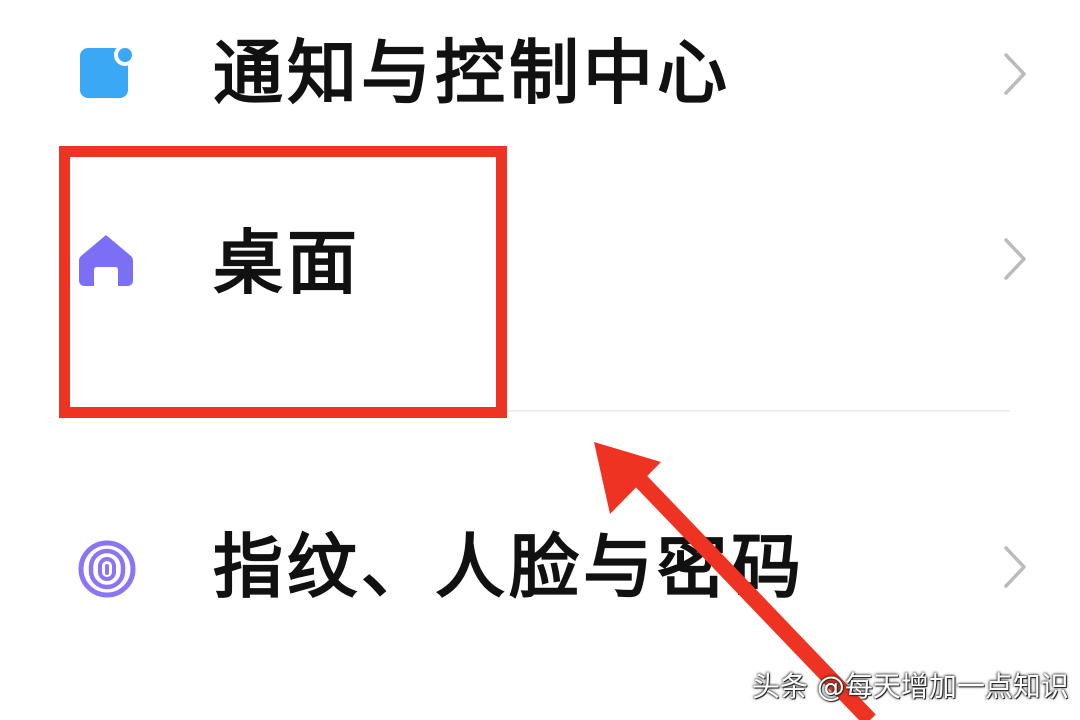 This screenshot has height=720, width=1080. What do you see at coordinates (108, 71) in the screenshot?
I see `notification-center-icon` at bounding box center [108, 71].